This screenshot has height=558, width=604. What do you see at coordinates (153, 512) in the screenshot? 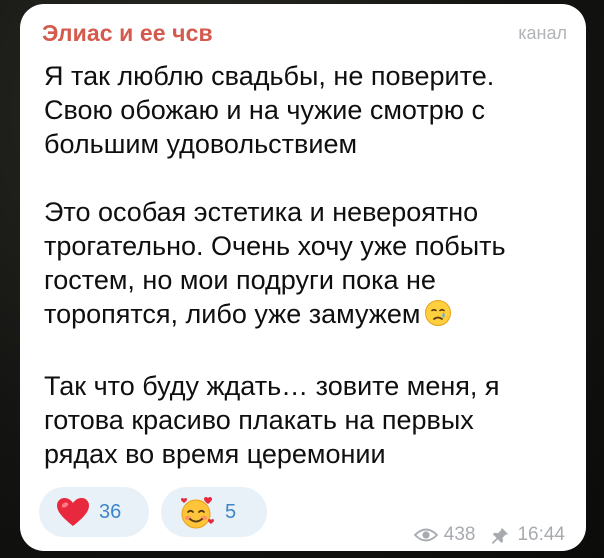
I see `reactions-bar: 36 5` at bounding box center [153, 512].